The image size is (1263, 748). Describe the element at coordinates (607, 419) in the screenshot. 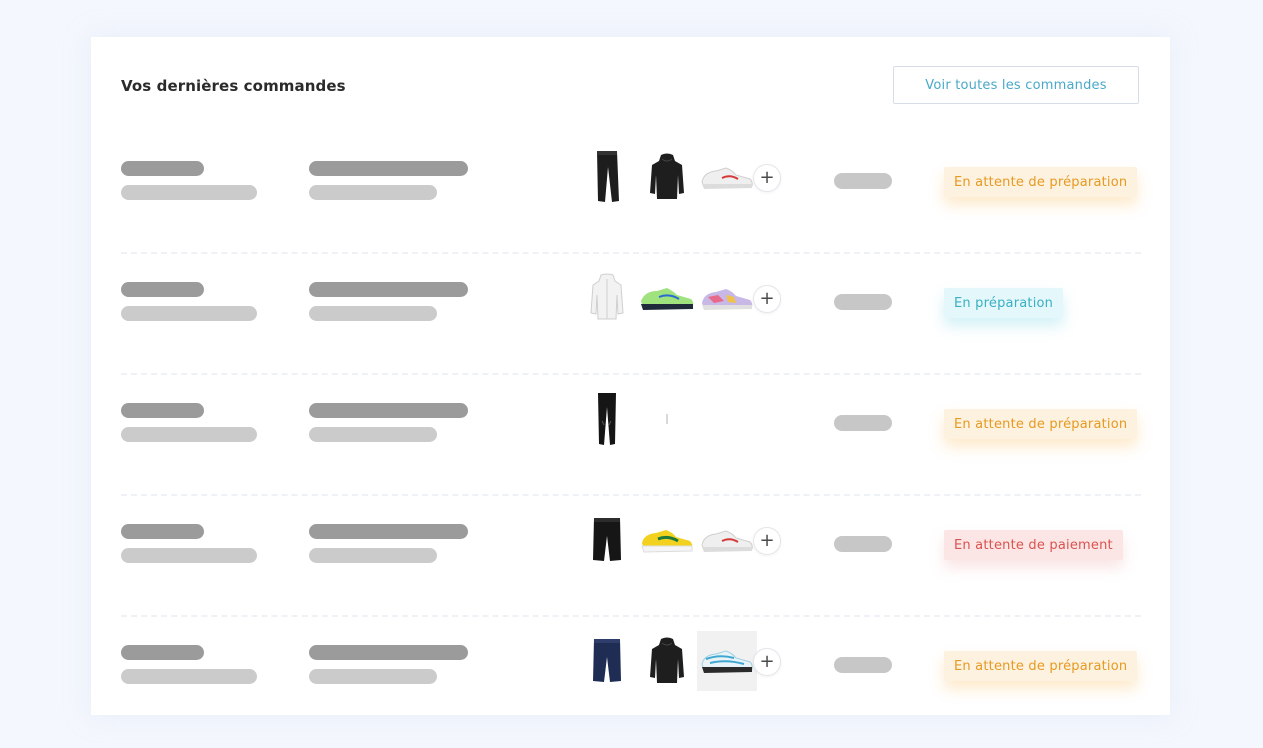

I see `black-tights-icon` at that location.